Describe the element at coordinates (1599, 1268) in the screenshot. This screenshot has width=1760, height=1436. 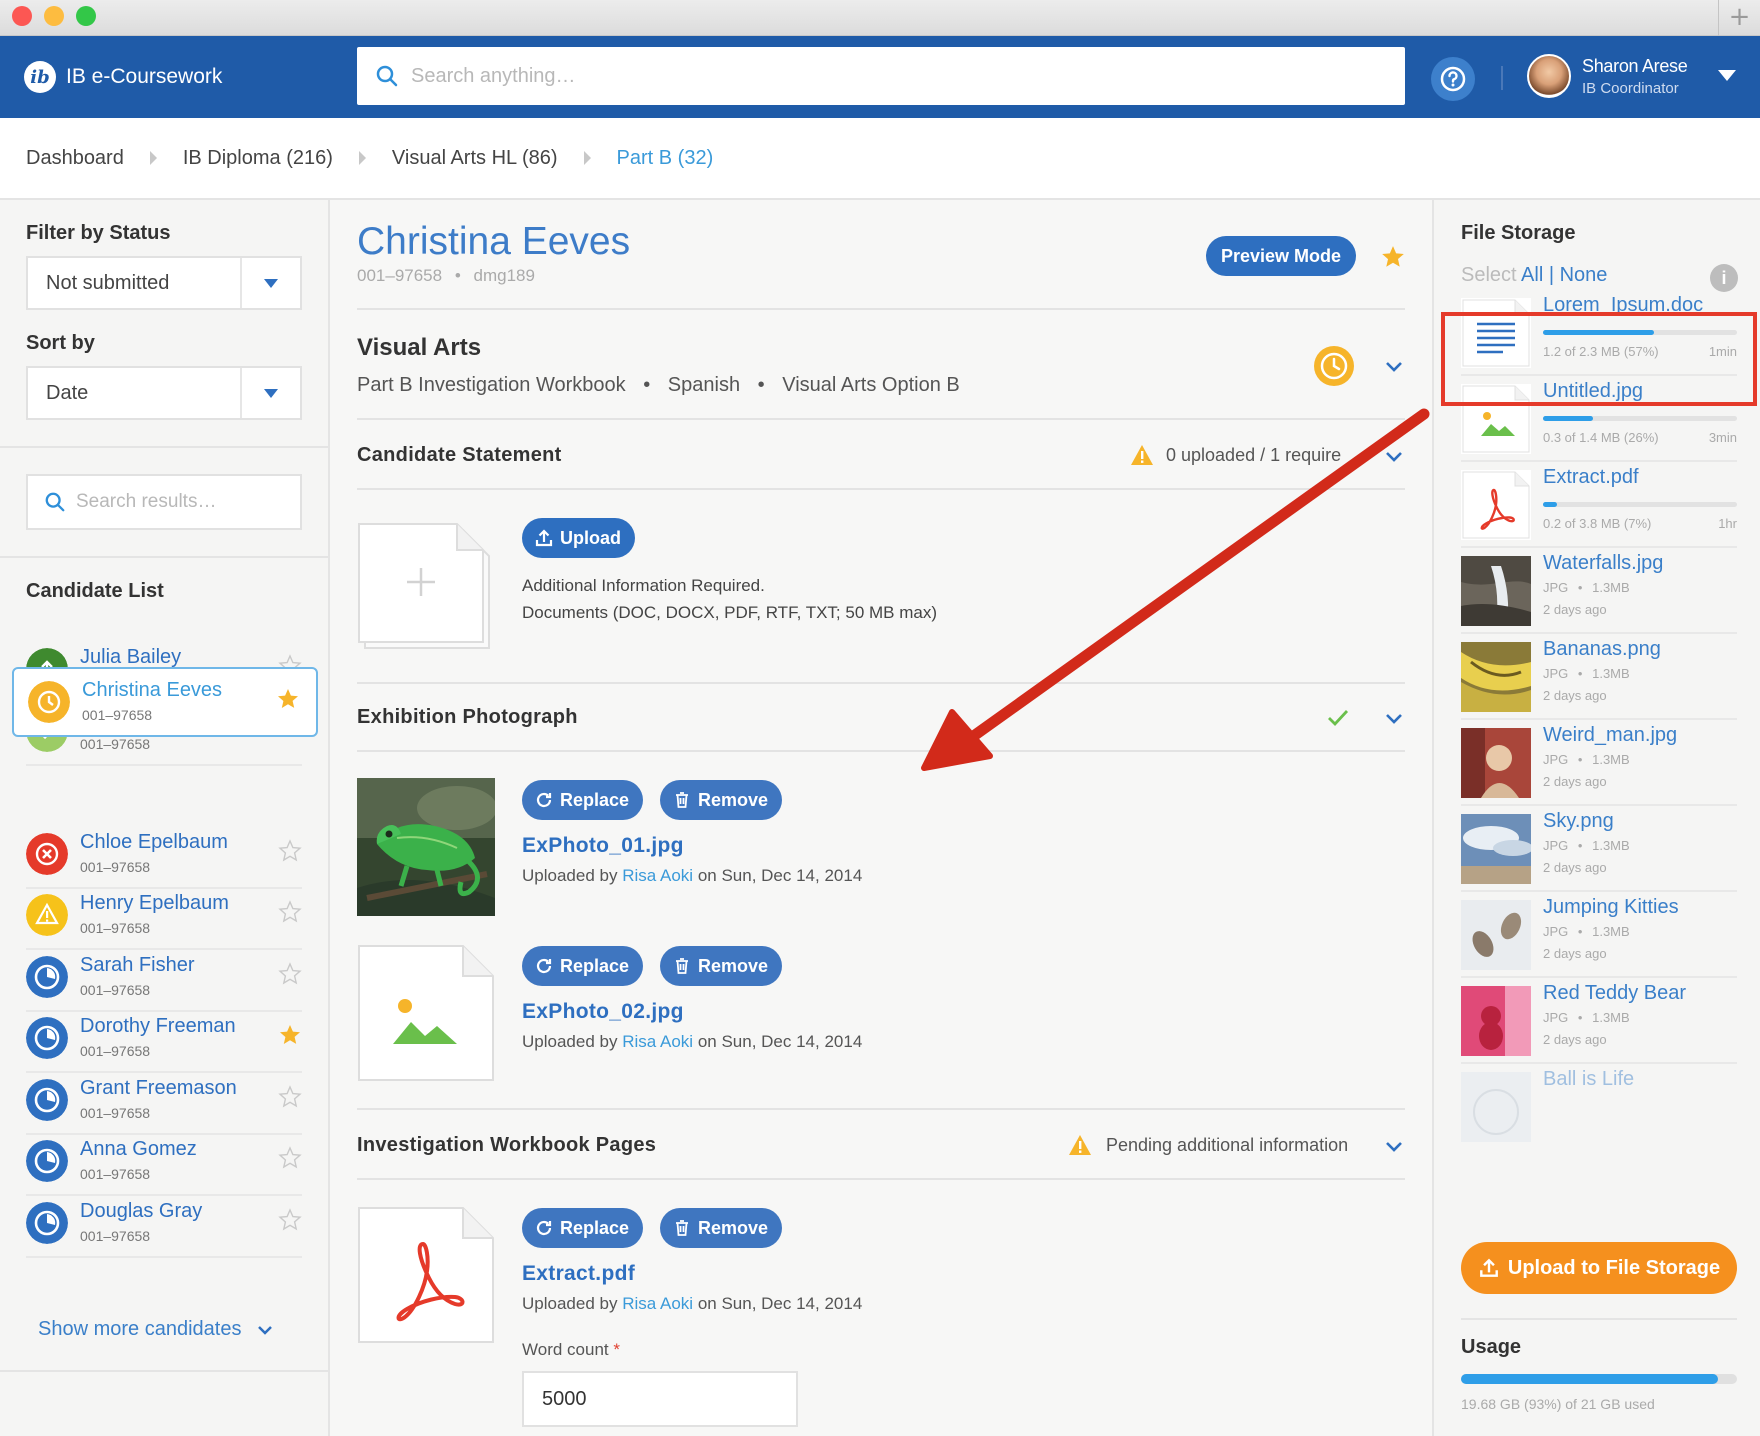
I see `upload-to-file-storage-button: Upload to File Storage` at that location.